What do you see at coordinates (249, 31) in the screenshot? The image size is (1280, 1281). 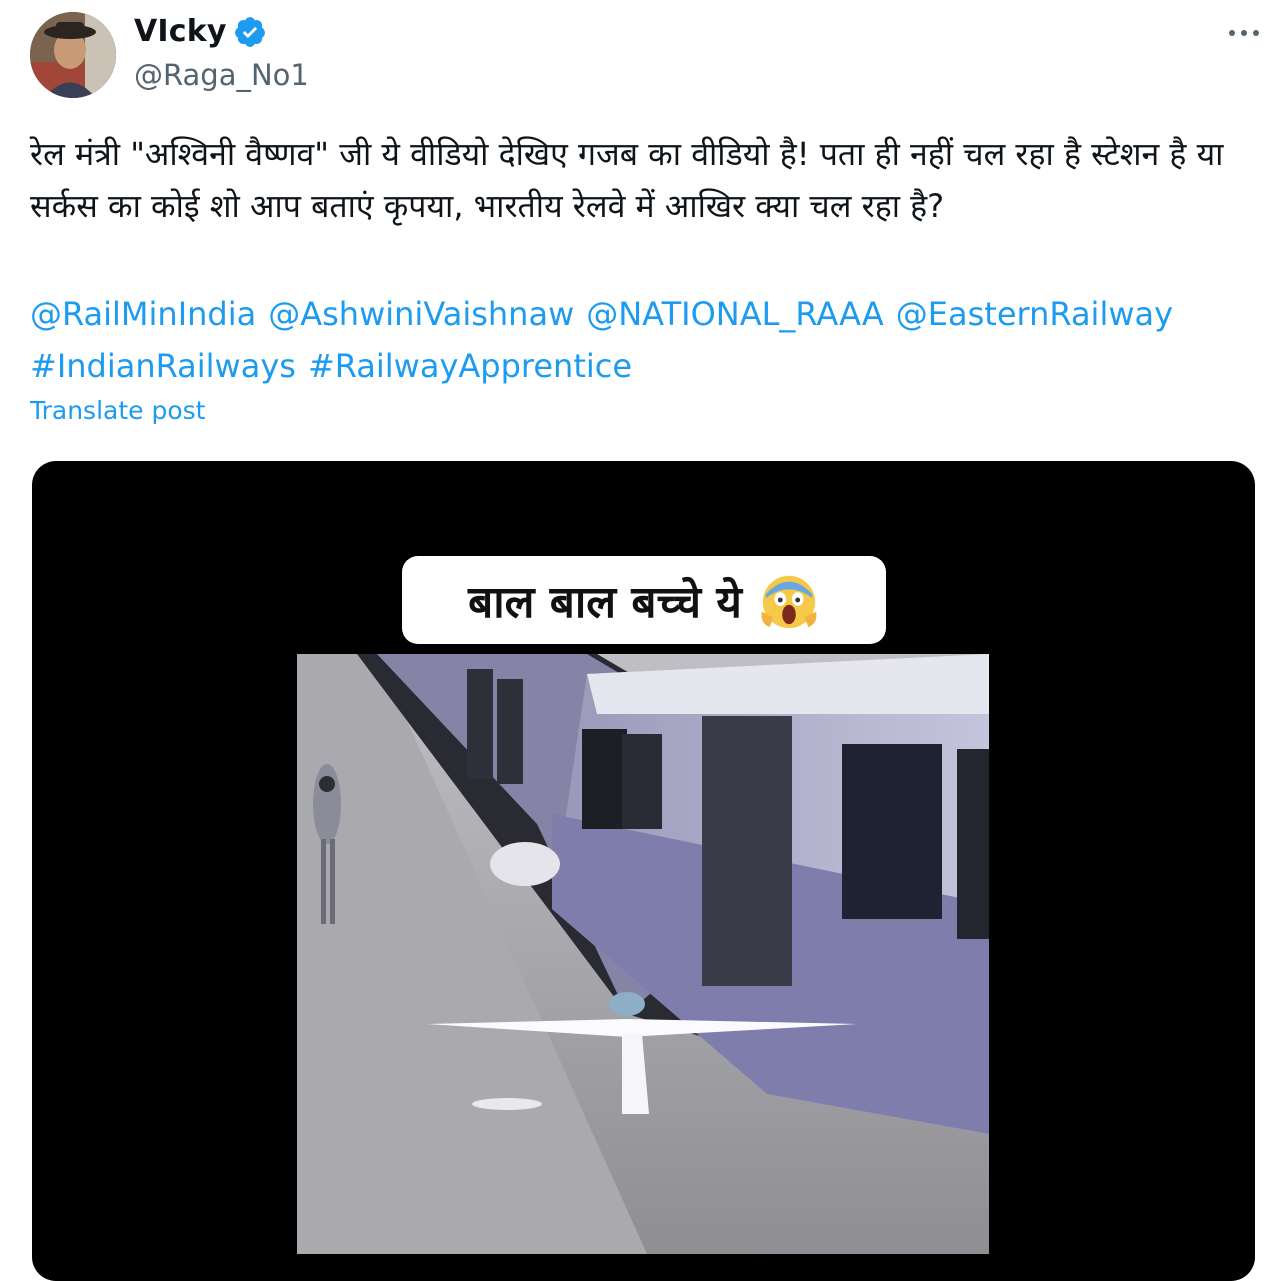 I see `verified-badge-icon` at bounding box center [249, 31].